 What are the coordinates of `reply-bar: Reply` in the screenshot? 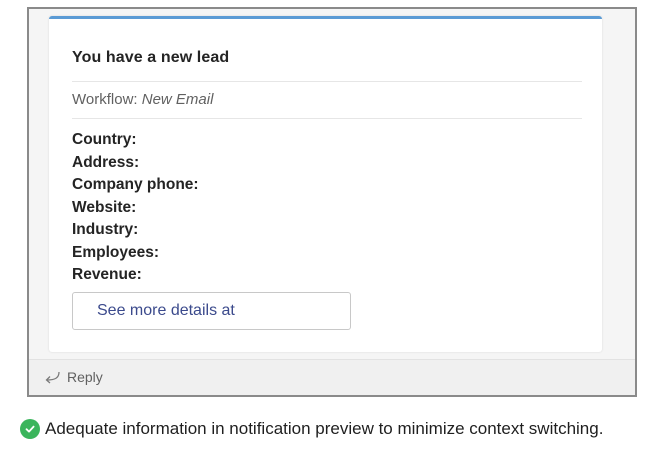 It's located at (332, 377).